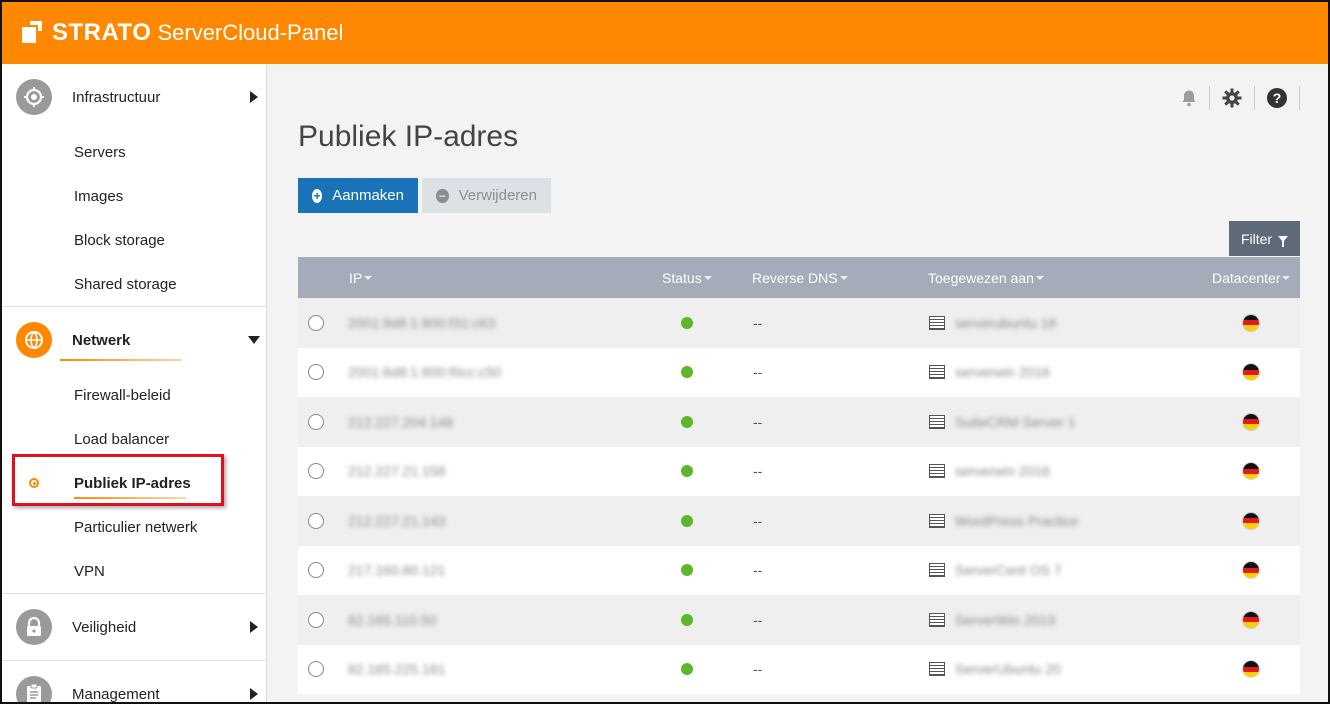  What do you see at coordinates (1232, 98) in the screenshot?
I see `settings-button` at bounding box center [1232, 98].